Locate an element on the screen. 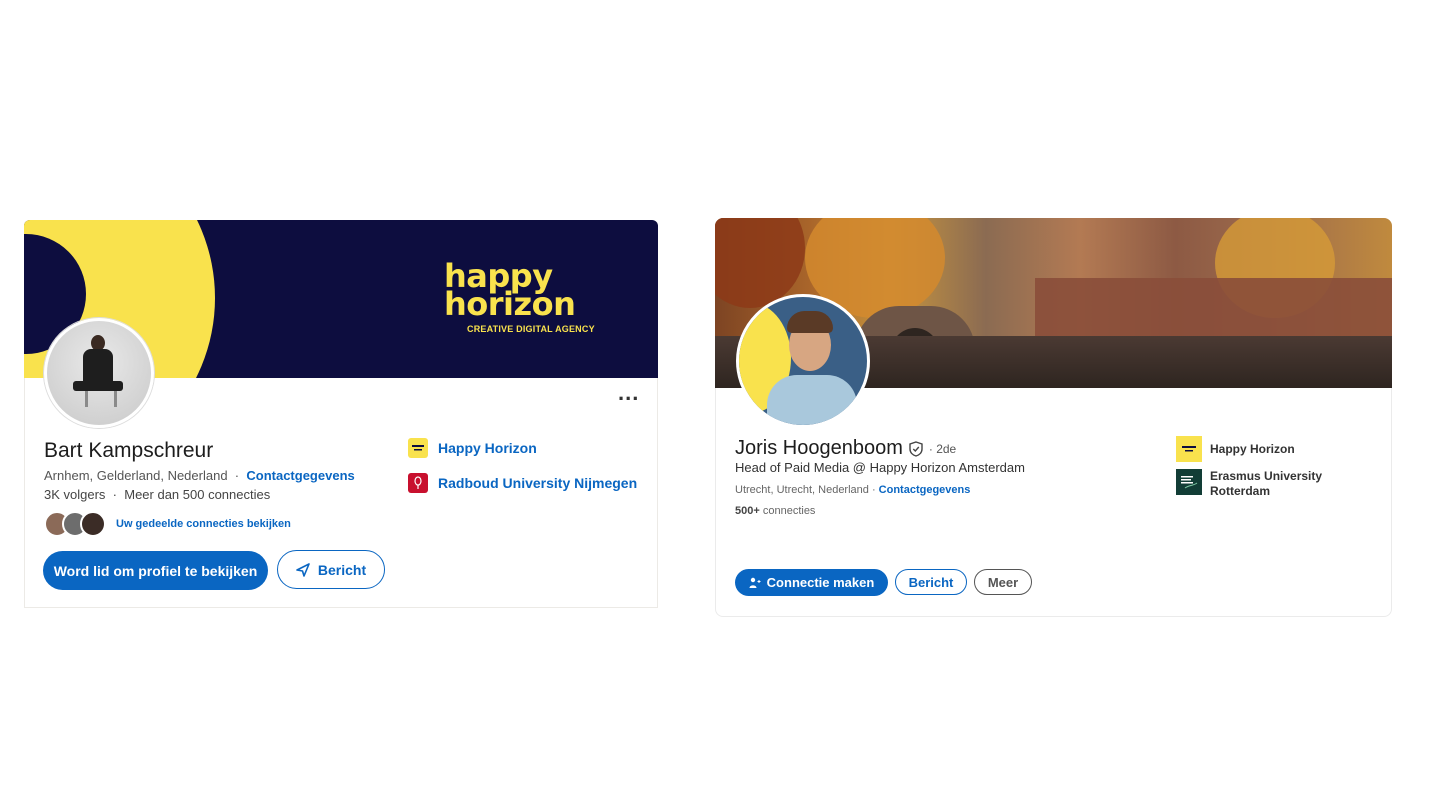 The height and width of the screenshot is (810, 1440). org-name-line1: Erasmus University is located at coordinates (1266, 476).